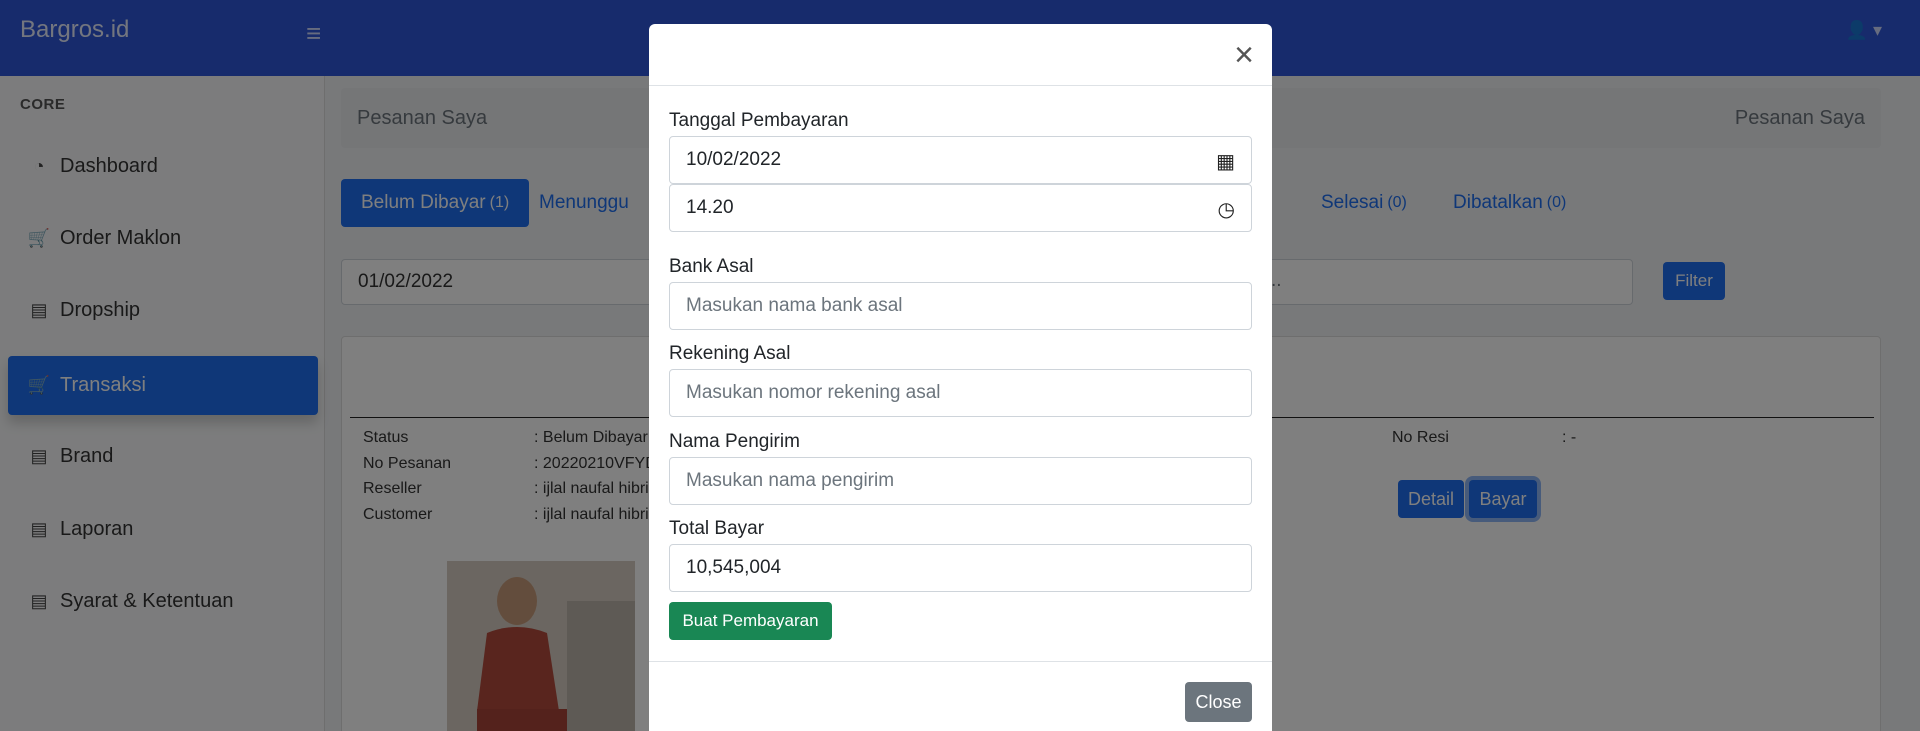 The height and width of the screenshot is (731, 1920). What do you see at coordinates (960, 661) in the screenshot?
I see `modal-footer-divider` at bounding box center [960, 661].